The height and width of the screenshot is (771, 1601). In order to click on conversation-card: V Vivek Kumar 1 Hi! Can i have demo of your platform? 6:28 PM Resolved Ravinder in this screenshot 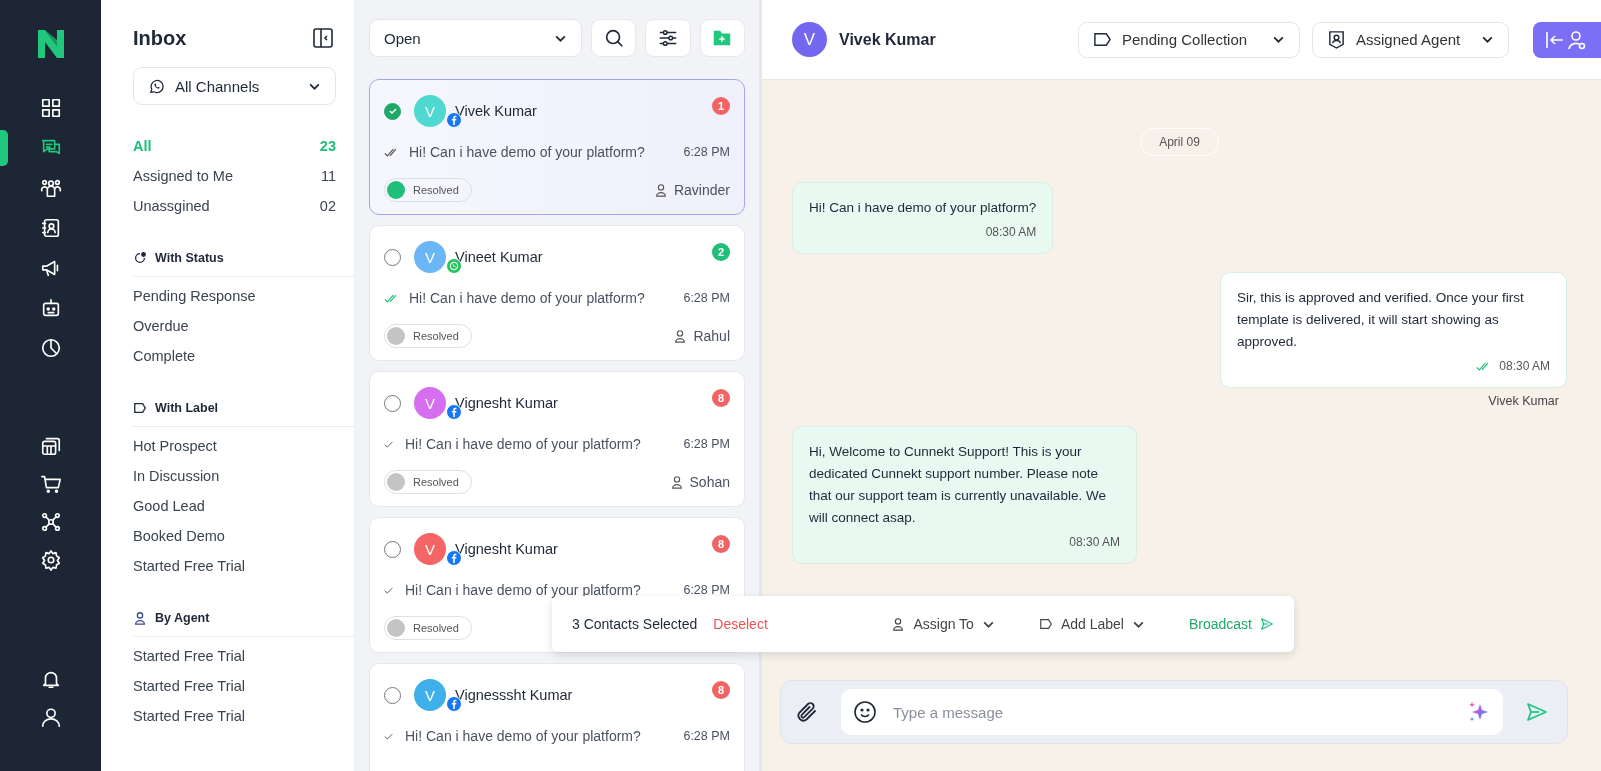, I will do `click(557, 147)`.